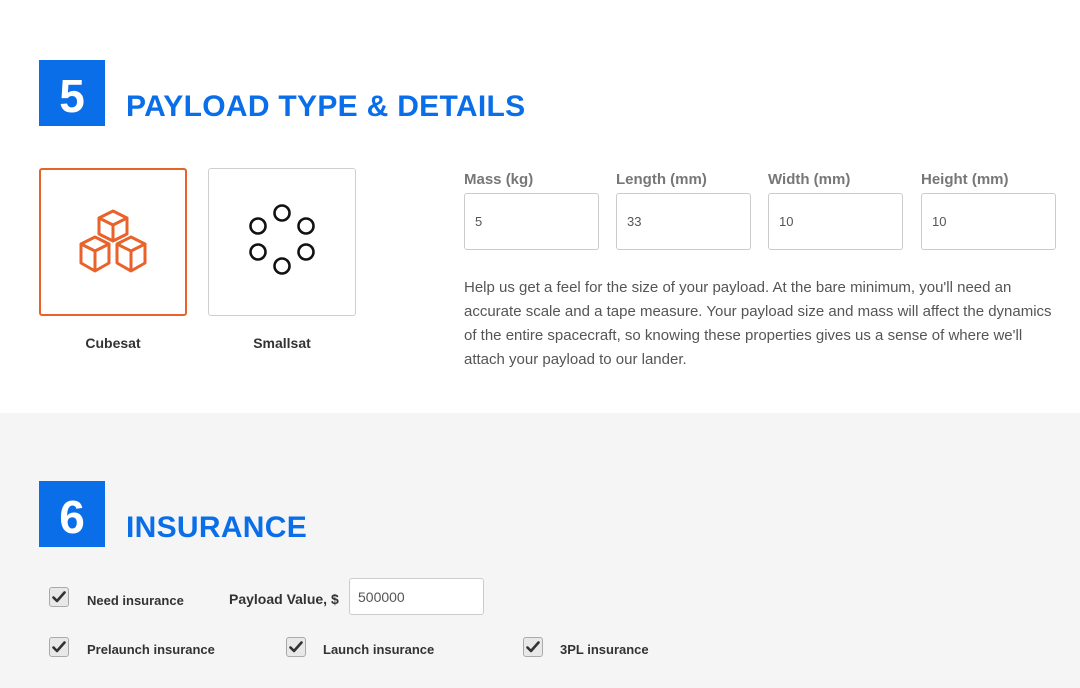 This screenshot has height=688, width=1080. What do you see at coordinates (988, 221) in the screenshot?
I see `height-input` at bounding box center [988, 221].